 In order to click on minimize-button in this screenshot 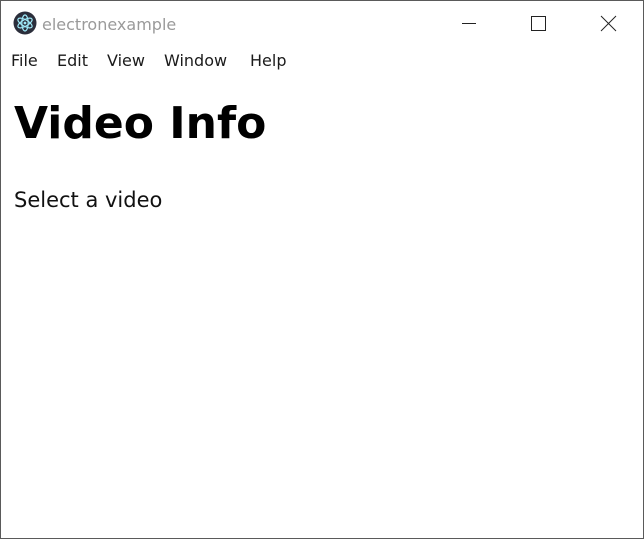, I will do `click(469, 23)`.